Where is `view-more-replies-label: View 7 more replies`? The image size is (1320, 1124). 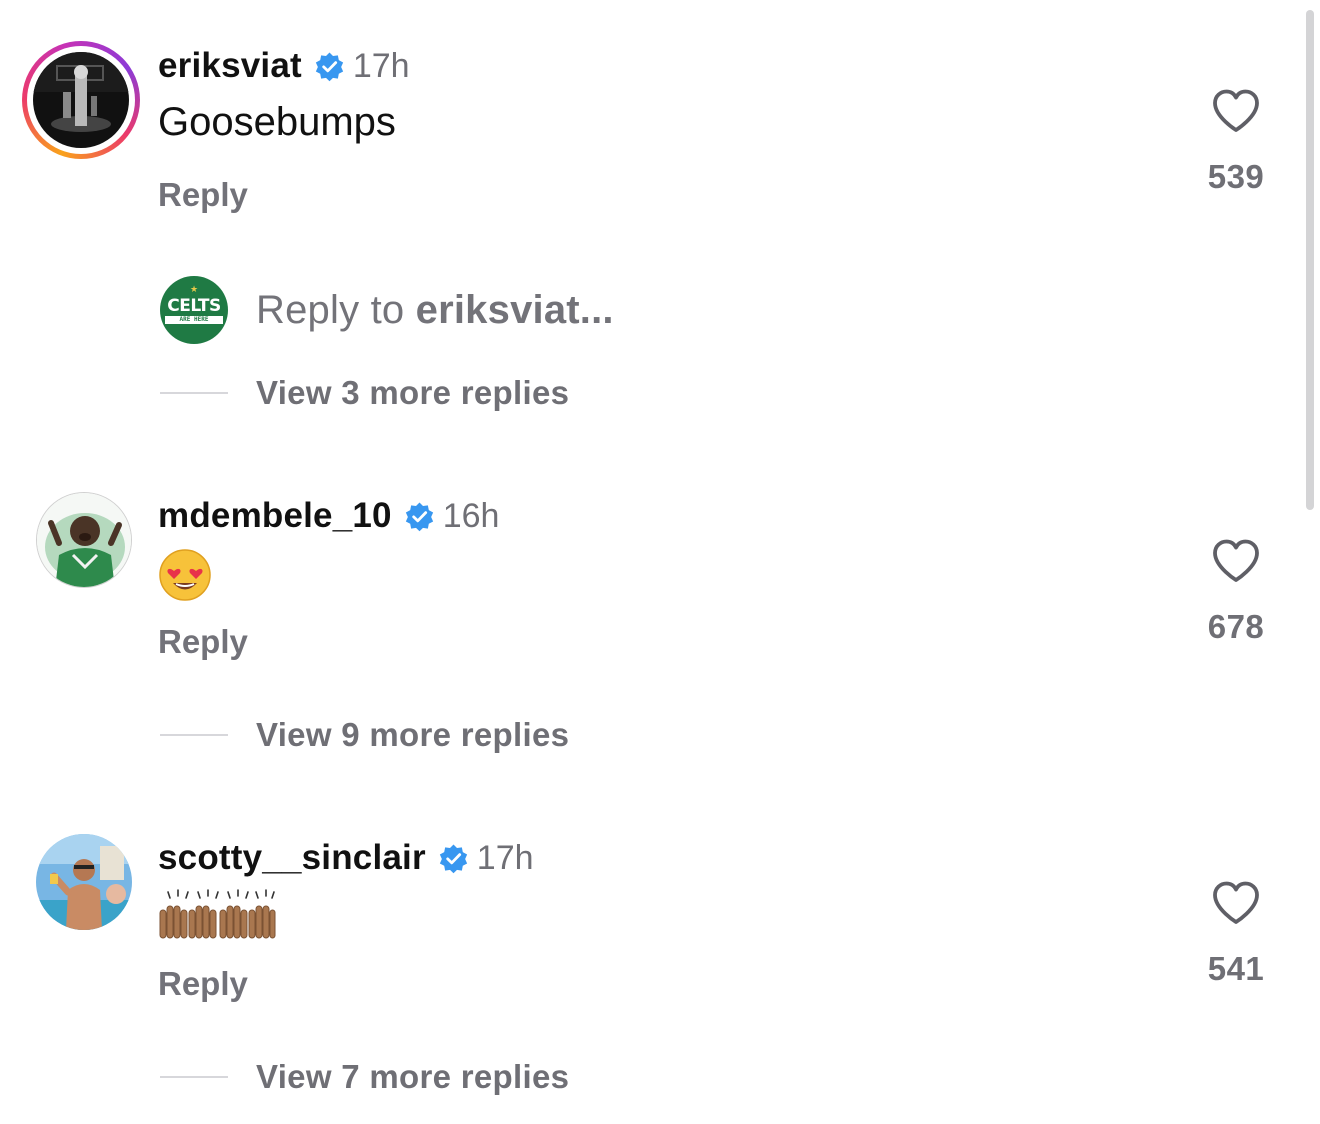 view-more-replies-label: View 7 more replies is located at coordinates (413, 1076).